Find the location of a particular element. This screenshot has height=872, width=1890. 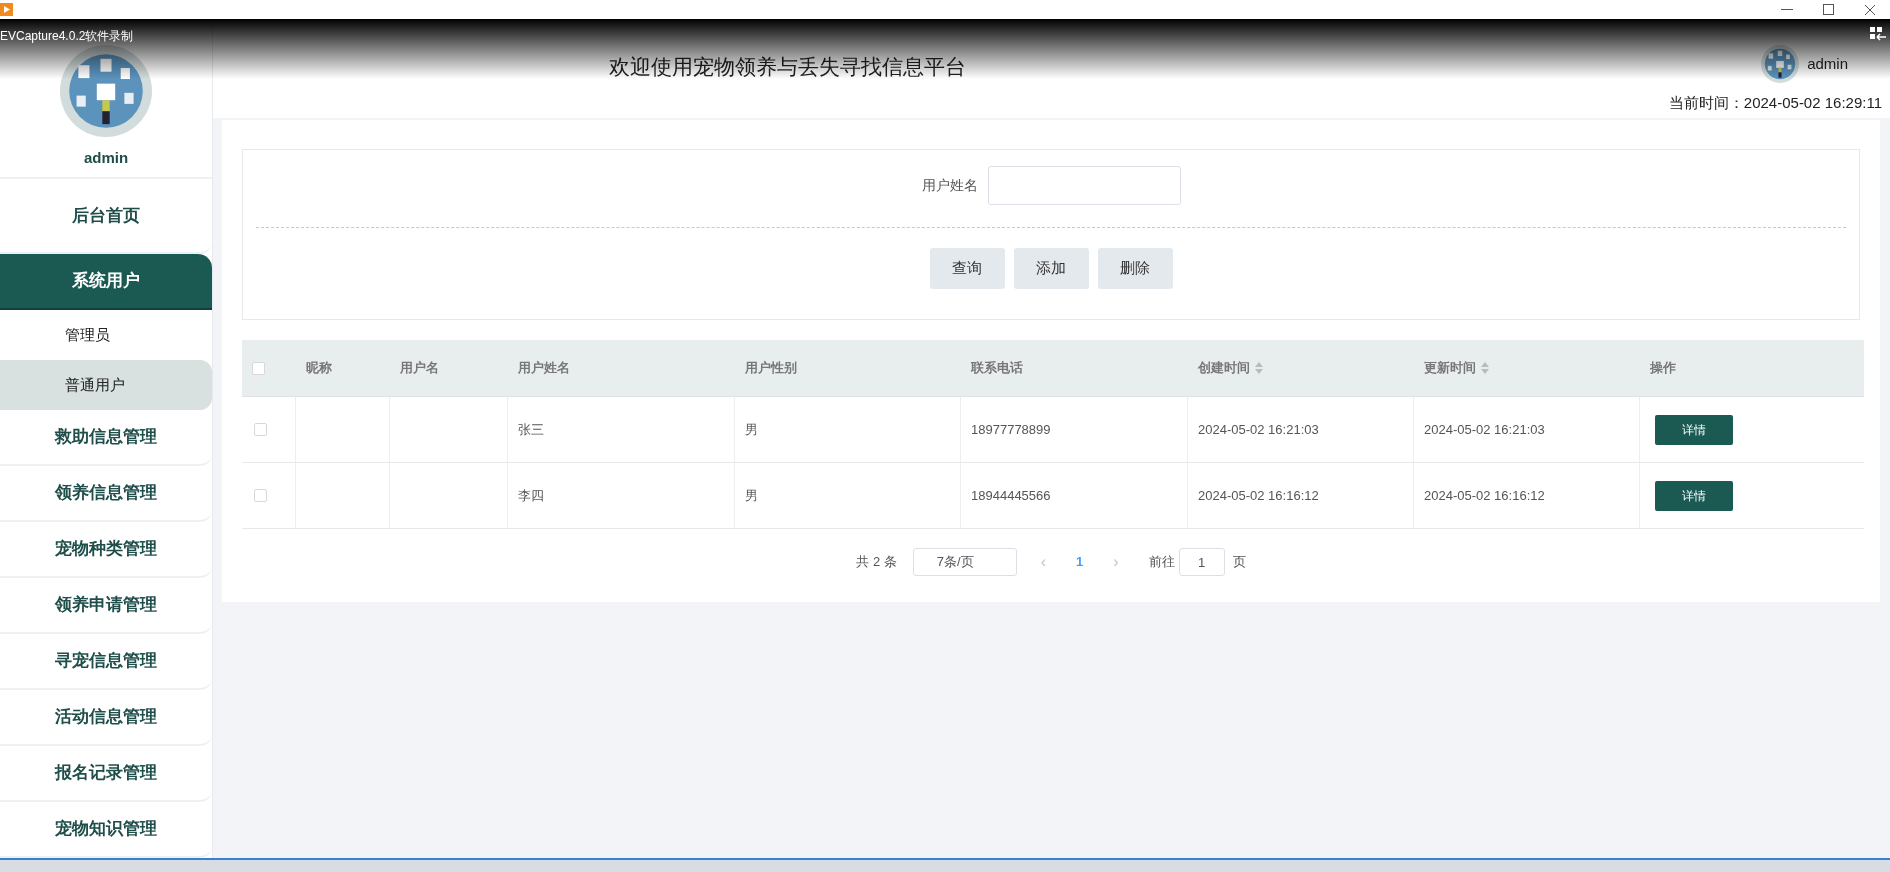

page-size-select: 7条/页 is located at coordinates (964, 562).